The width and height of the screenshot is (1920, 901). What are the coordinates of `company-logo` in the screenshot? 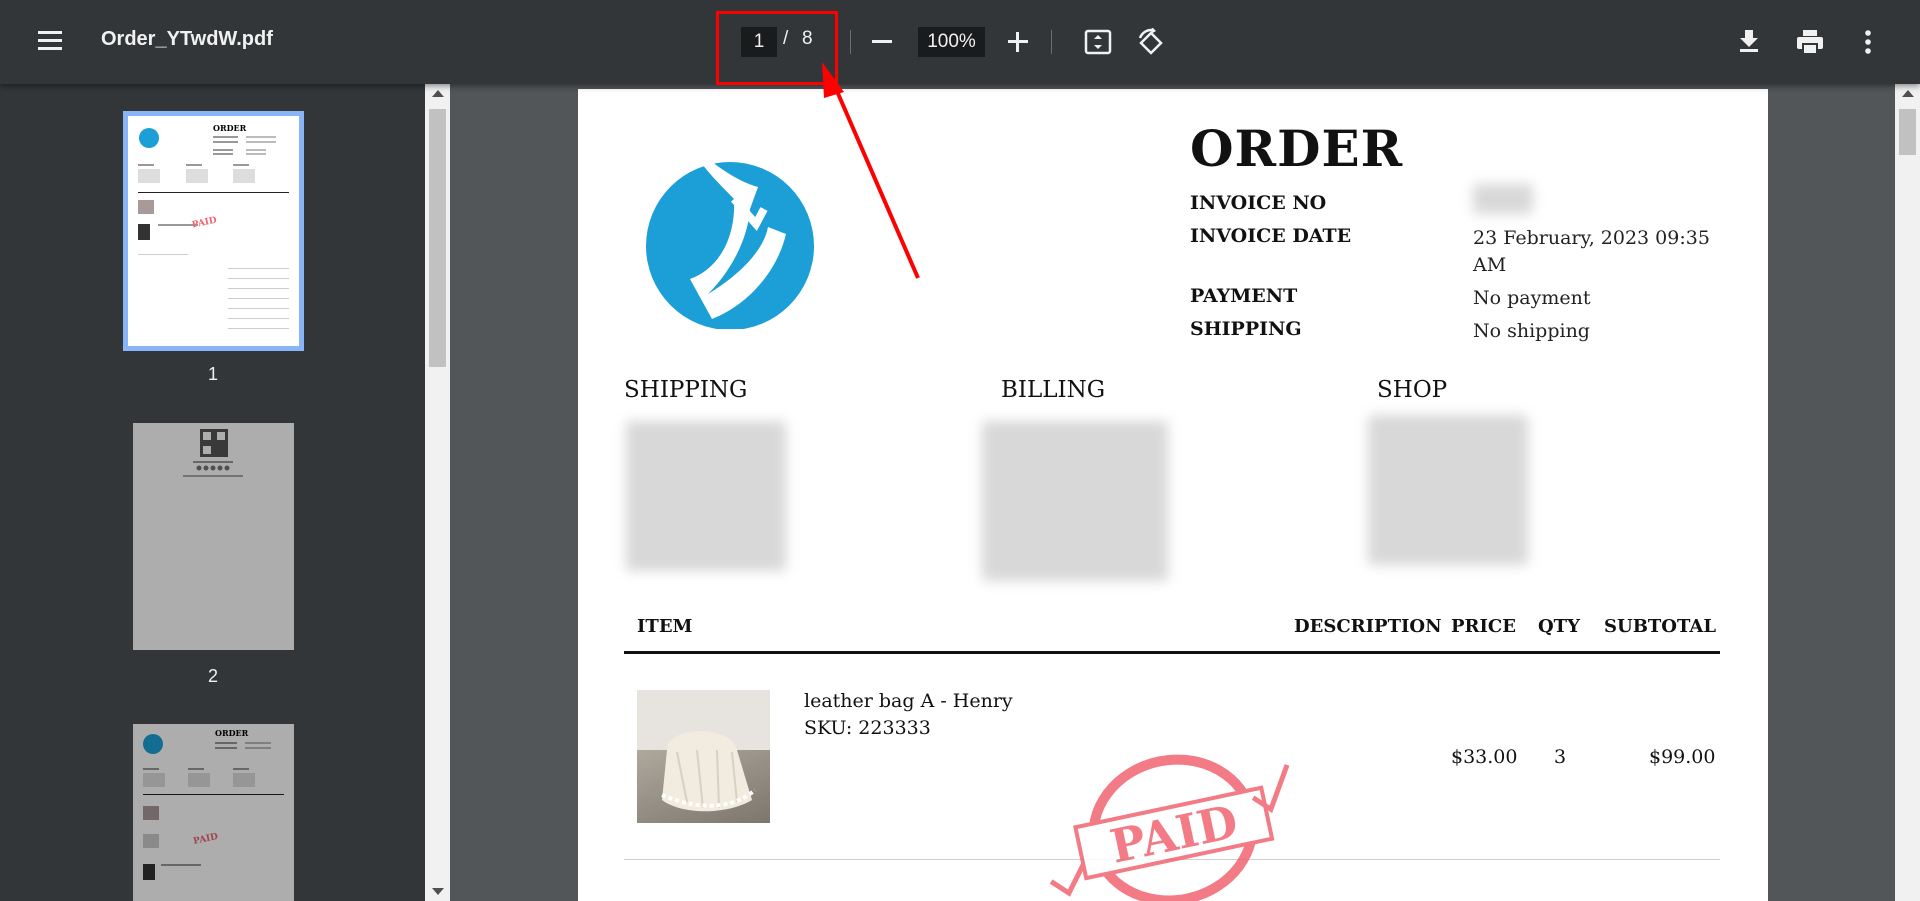 It's located at (730, 231).